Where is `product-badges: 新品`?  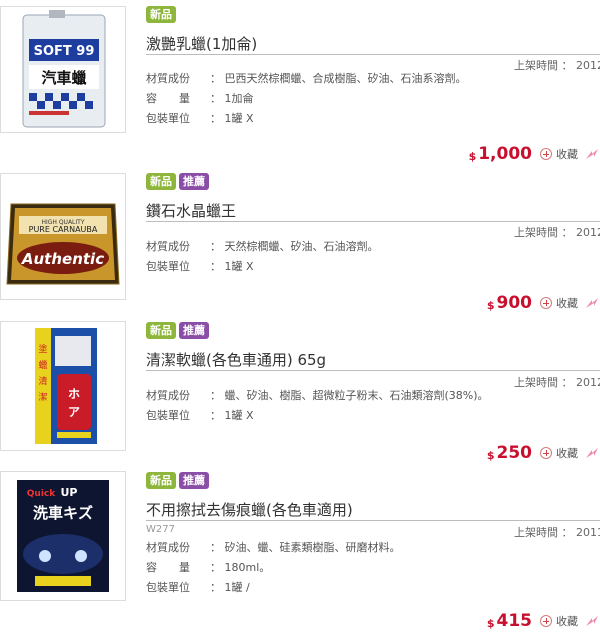
product-badges: 新品 is located at coordinates (161, 14).